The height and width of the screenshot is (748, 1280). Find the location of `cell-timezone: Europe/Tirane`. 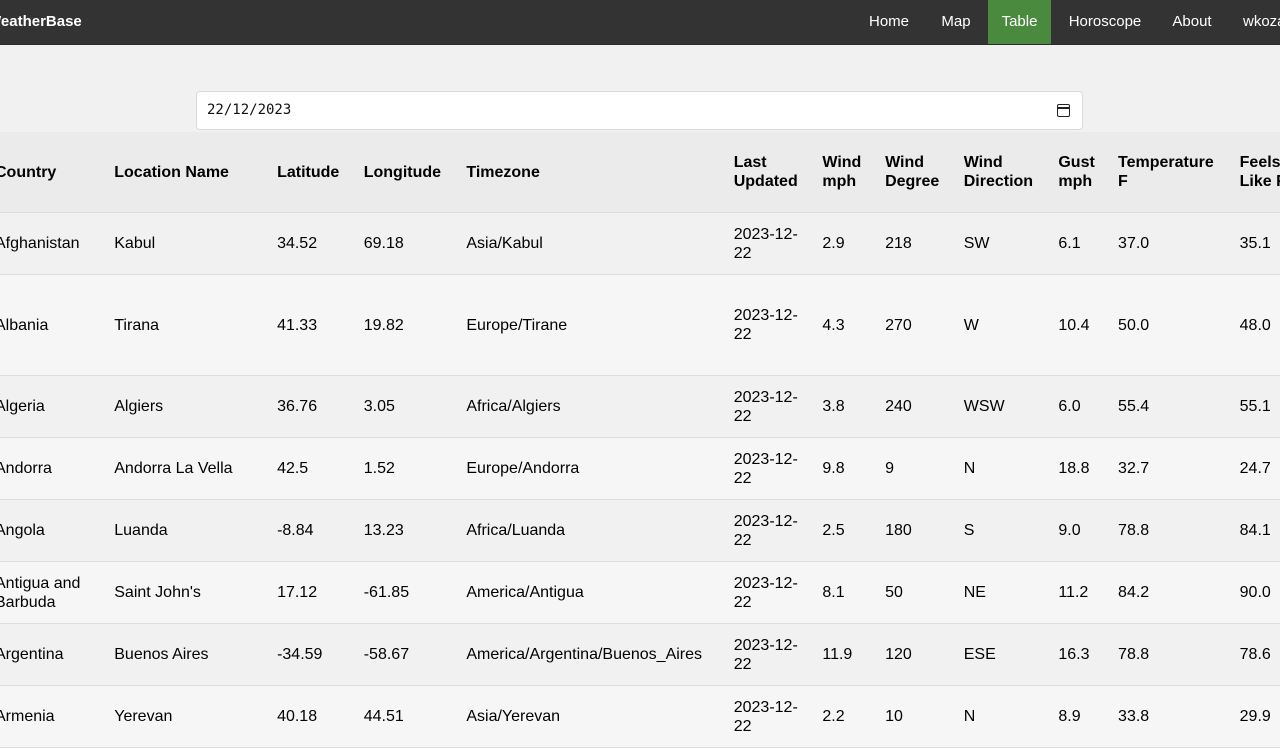

cell-timezone: Europe/Tirane is located at coordinates (592, 325).